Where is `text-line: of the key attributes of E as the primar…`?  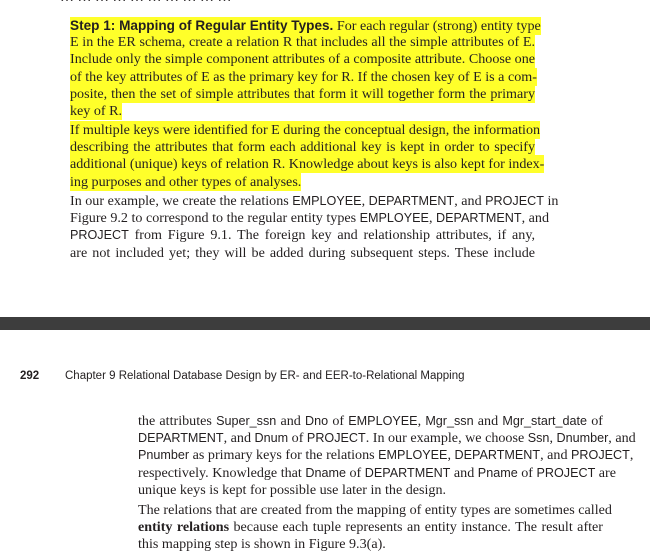
text-line: of the key attributes of E as the primar… is located at coordinates (303, 76).